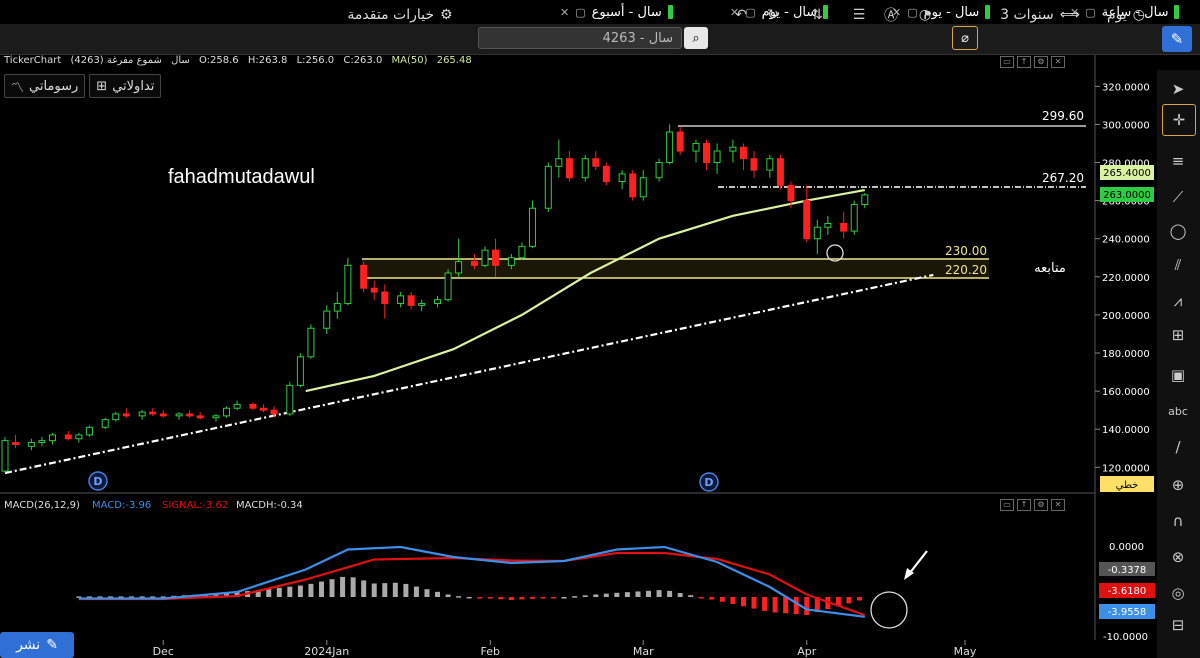  I want to click on y-tick-label: 320.0000, so click(1126, 87).